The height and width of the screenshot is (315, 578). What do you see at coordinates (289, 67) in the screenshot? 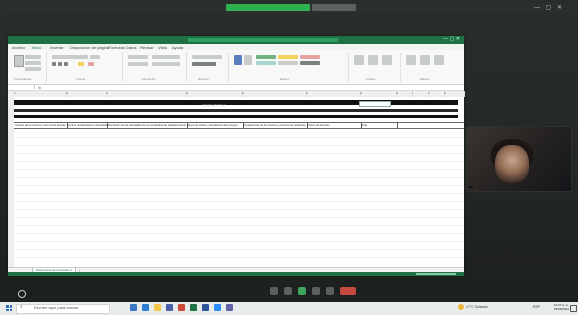
I see `group-estilos: Estilos` at bounding box center [289, 67].